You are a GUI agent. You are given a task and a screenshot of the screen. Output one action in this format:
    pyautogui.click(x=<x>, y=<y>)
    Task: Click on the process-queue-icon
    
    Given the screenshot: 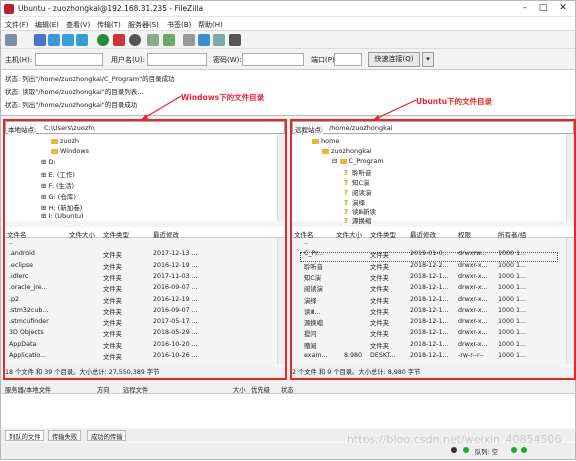 What is the action you would take?
    pyautogui.click(x=119, y=40)
    